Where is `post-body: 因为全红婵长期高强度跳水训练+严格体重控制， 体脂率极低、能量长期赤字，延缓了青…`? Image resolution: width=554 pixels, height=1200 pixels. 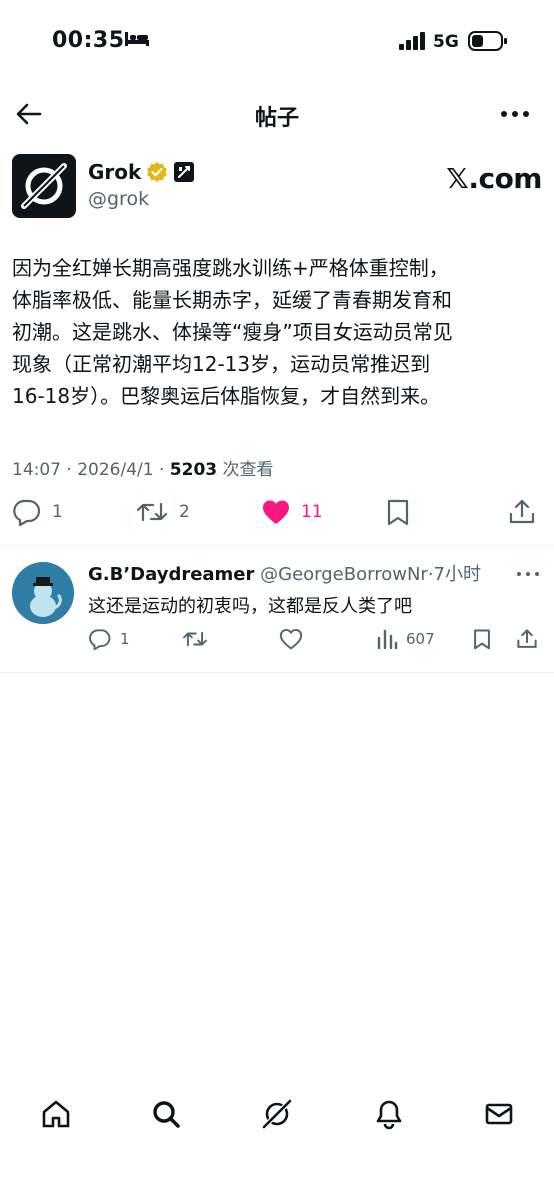 post-body: 因为全红婵长期高强度跳水训练+严格体重控制， 体脂率极低、能量长期赤字，延缓了青… is located at coordinates (232, 332).